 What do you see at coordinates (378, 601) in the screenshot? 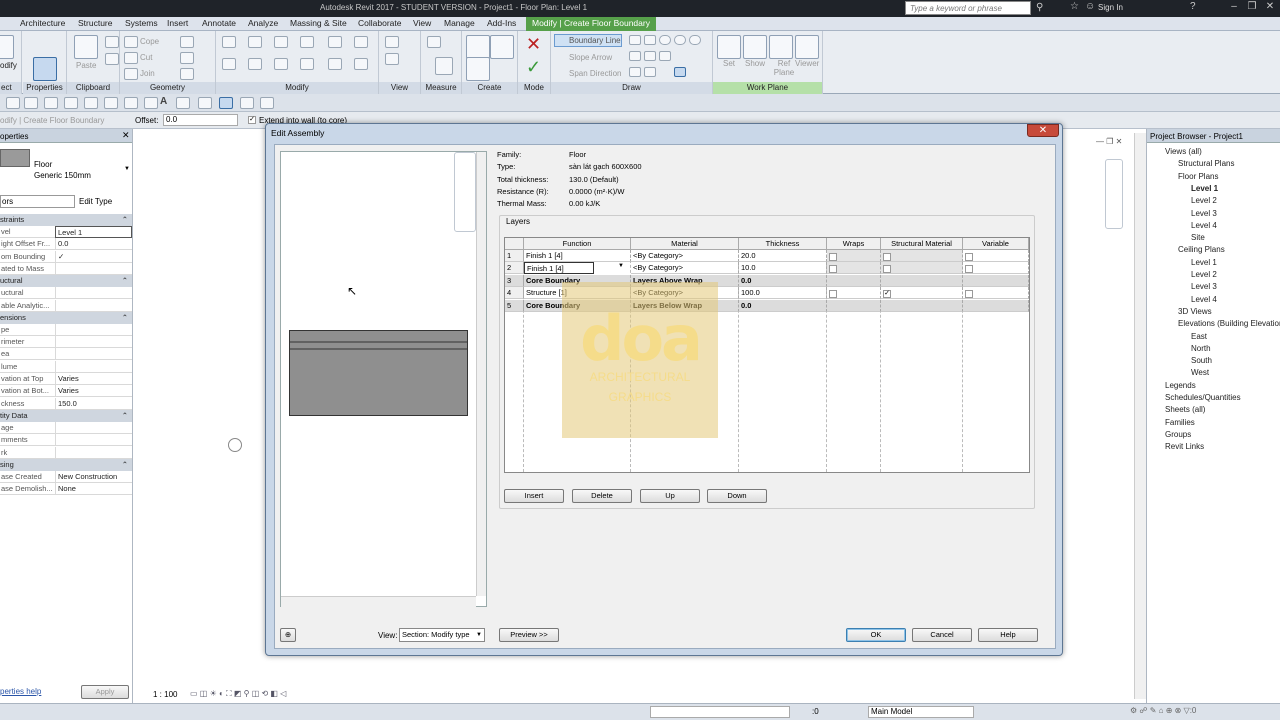
I see `preview-horizontal-scrollbar` at bounding box center [378, 601].